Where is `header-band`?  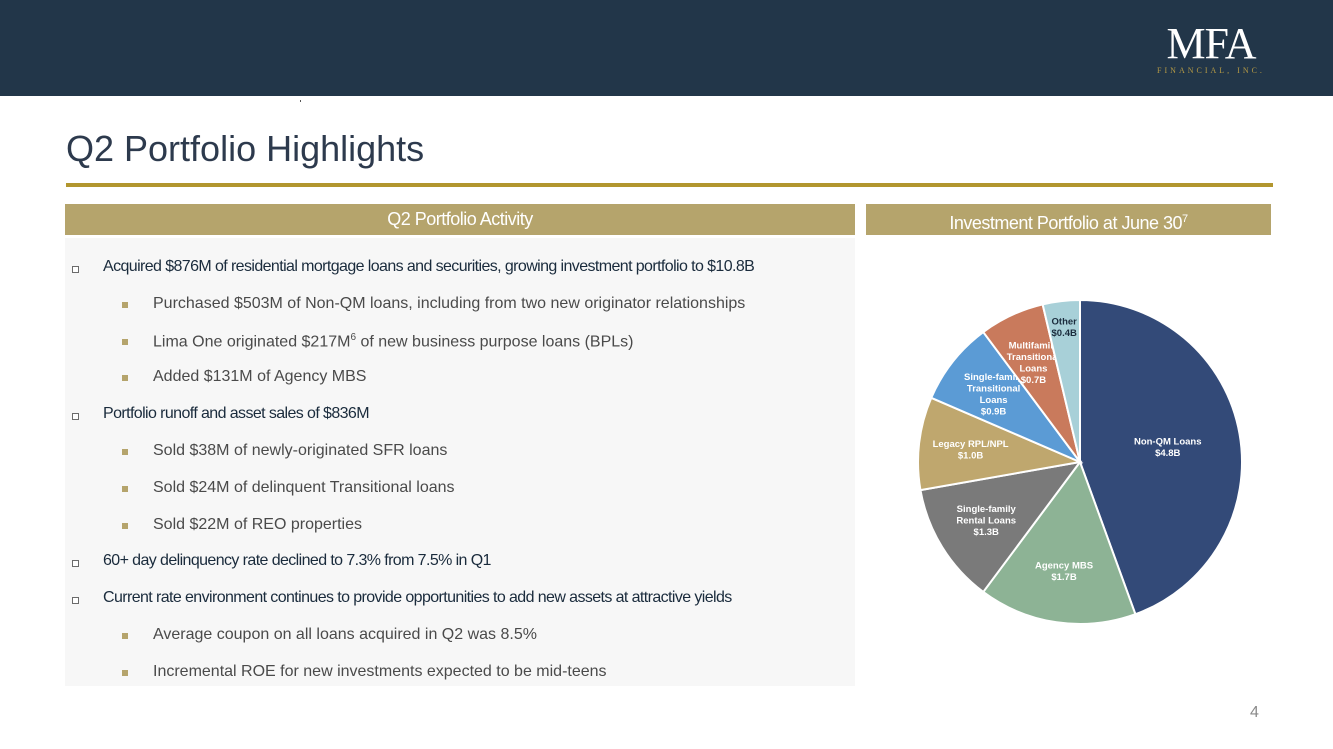
header-band is located at coordinates (666, 48).